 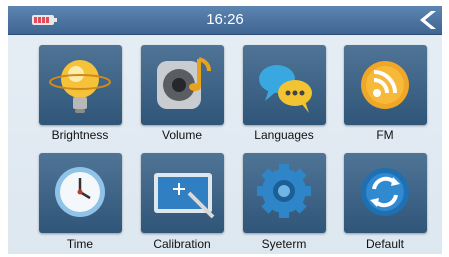 I want to click on default-button, so click(x=385, y=193).